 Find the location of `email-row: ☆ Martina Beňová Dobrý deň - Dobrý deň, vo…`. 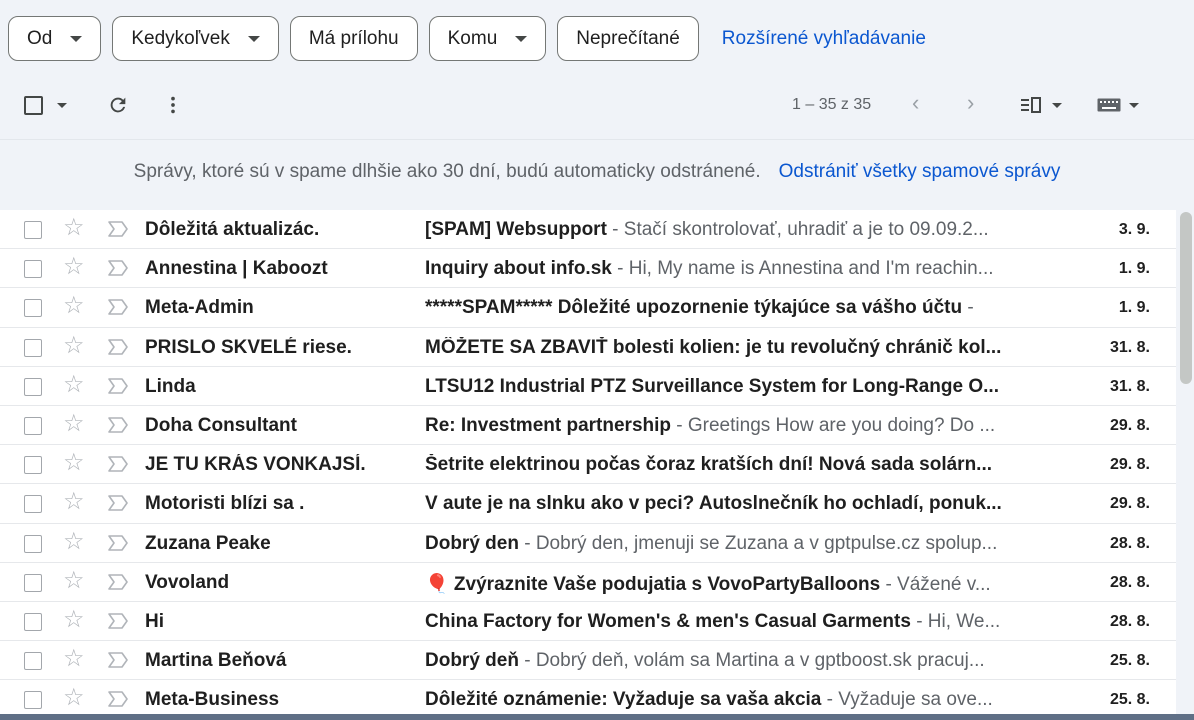

email-row: ☆ Martina Beňová Dobrý deň - Dobrý deň, vo… is located at coordinates (588, 661).